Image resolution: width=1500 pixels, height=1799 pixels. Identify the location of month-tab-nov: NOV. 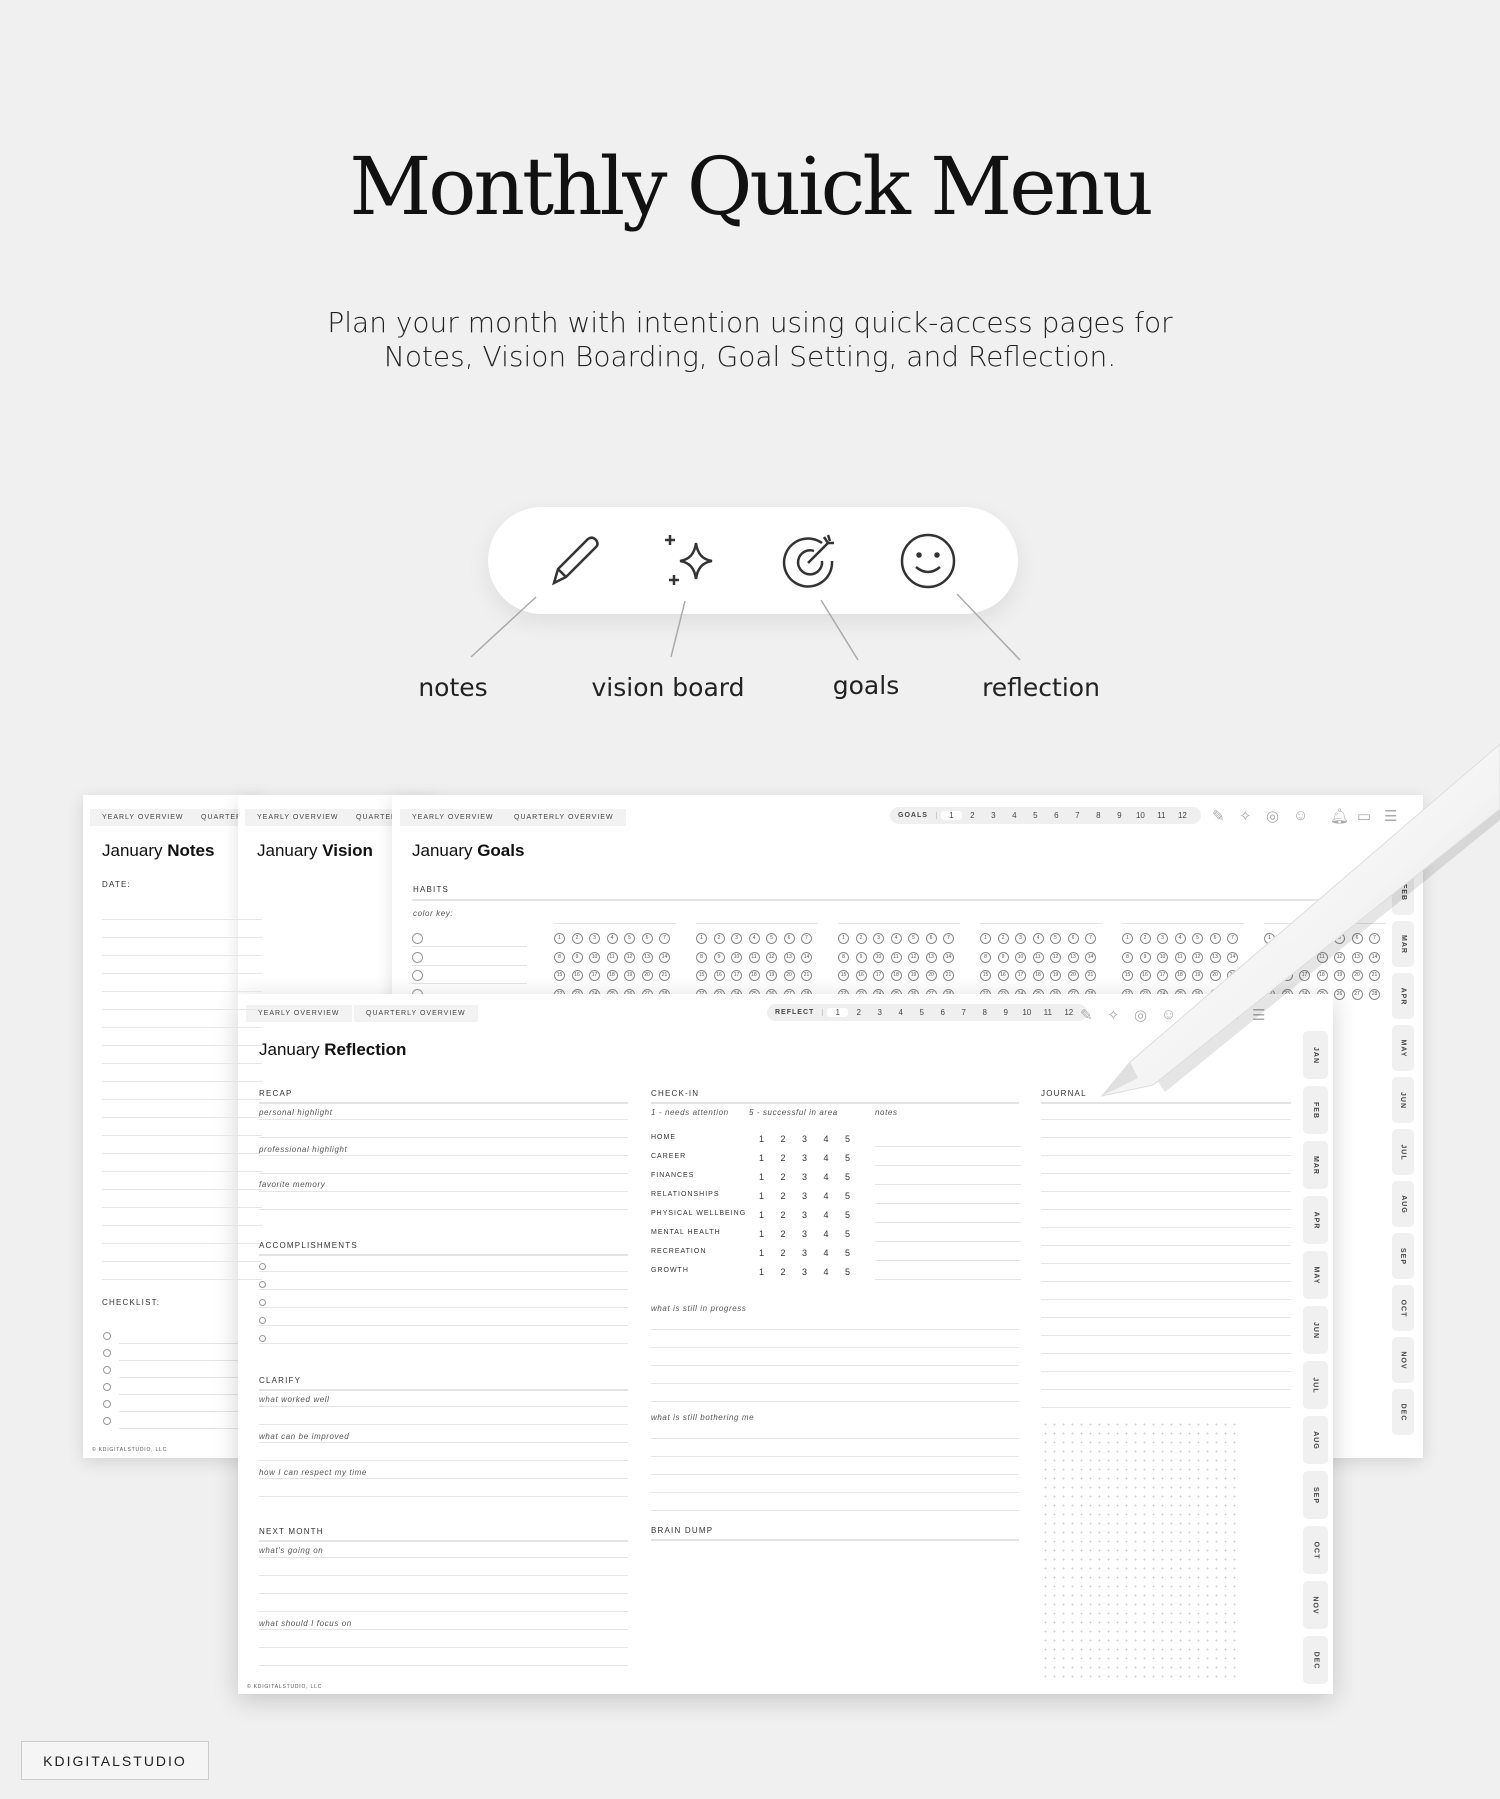
(1403, 1360).